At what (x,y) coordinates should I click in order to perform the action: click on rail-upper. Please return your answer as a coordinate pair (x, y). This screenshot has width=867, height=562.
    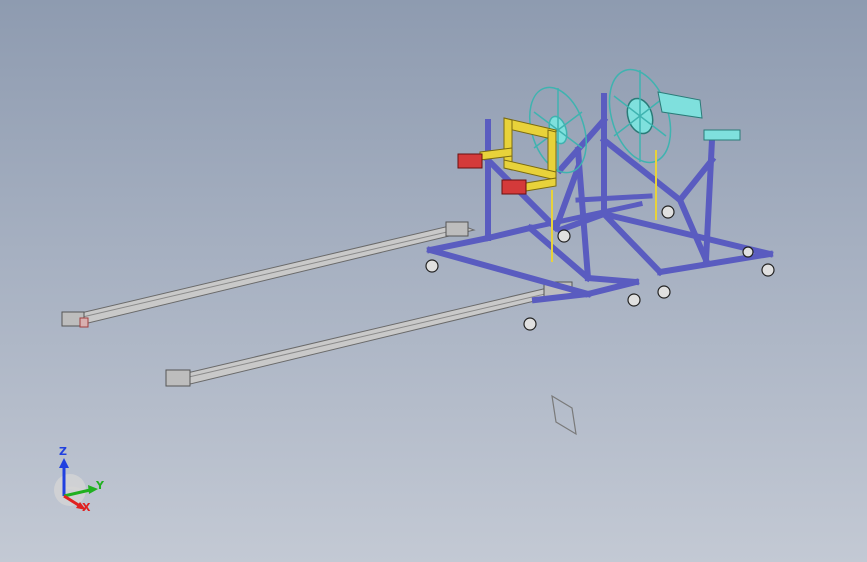
    Looking at the image, I should click on (268, 274).